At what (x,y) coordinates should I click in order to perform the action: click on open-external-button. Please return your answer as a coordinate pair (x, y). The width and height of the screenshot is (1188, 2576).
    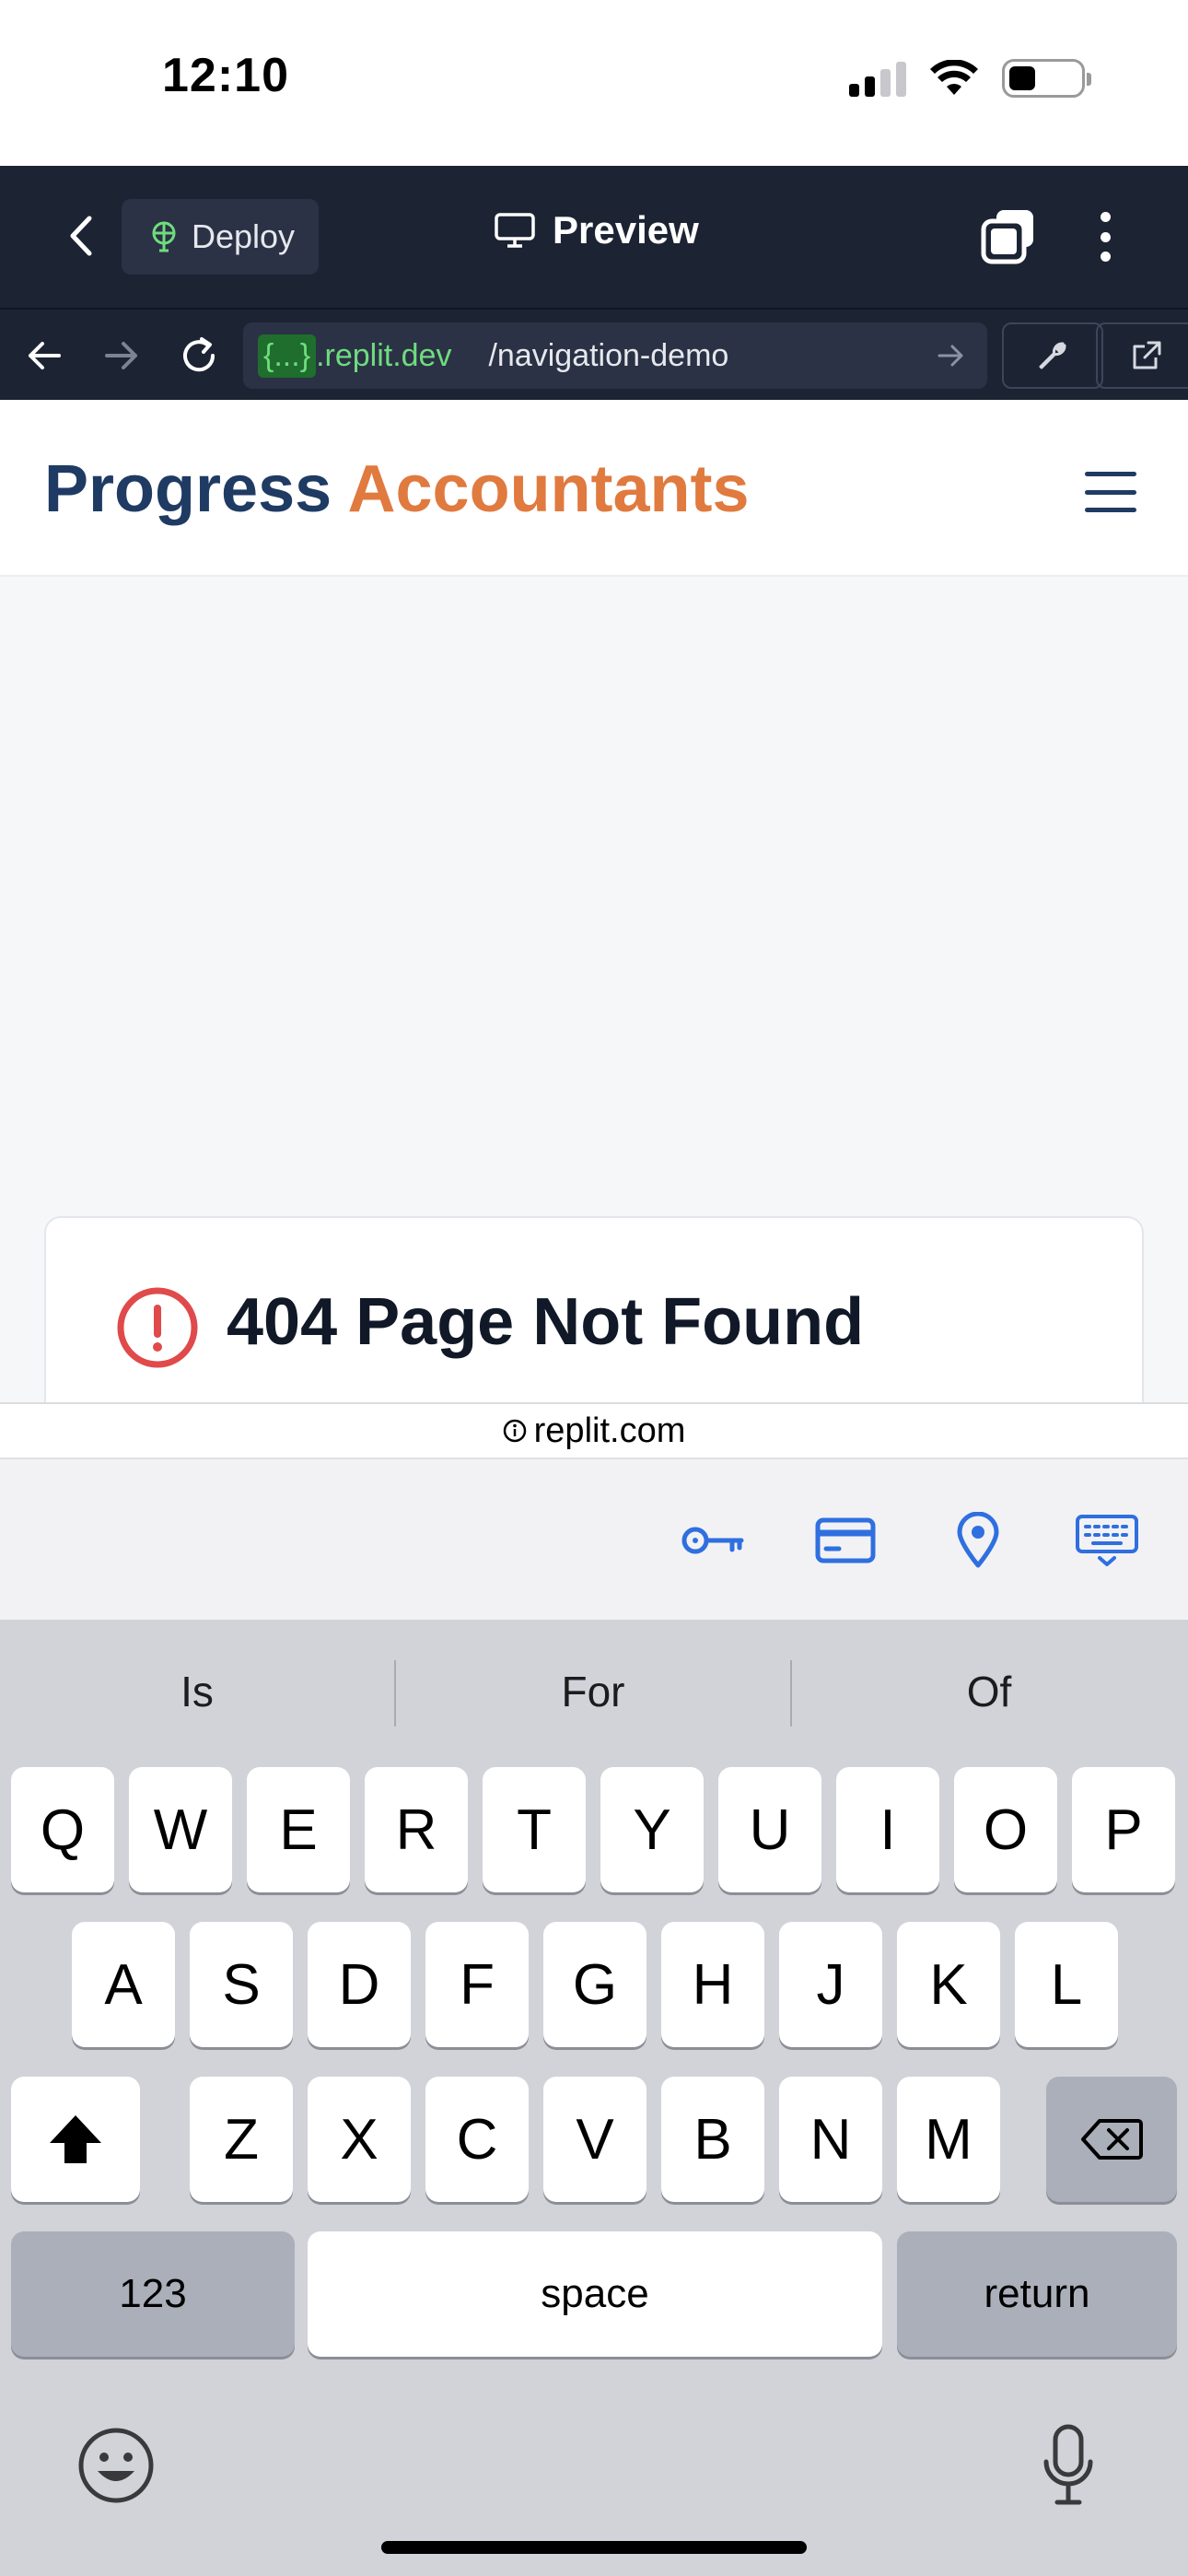
    Looking at the image, I should click on (1142, 355).